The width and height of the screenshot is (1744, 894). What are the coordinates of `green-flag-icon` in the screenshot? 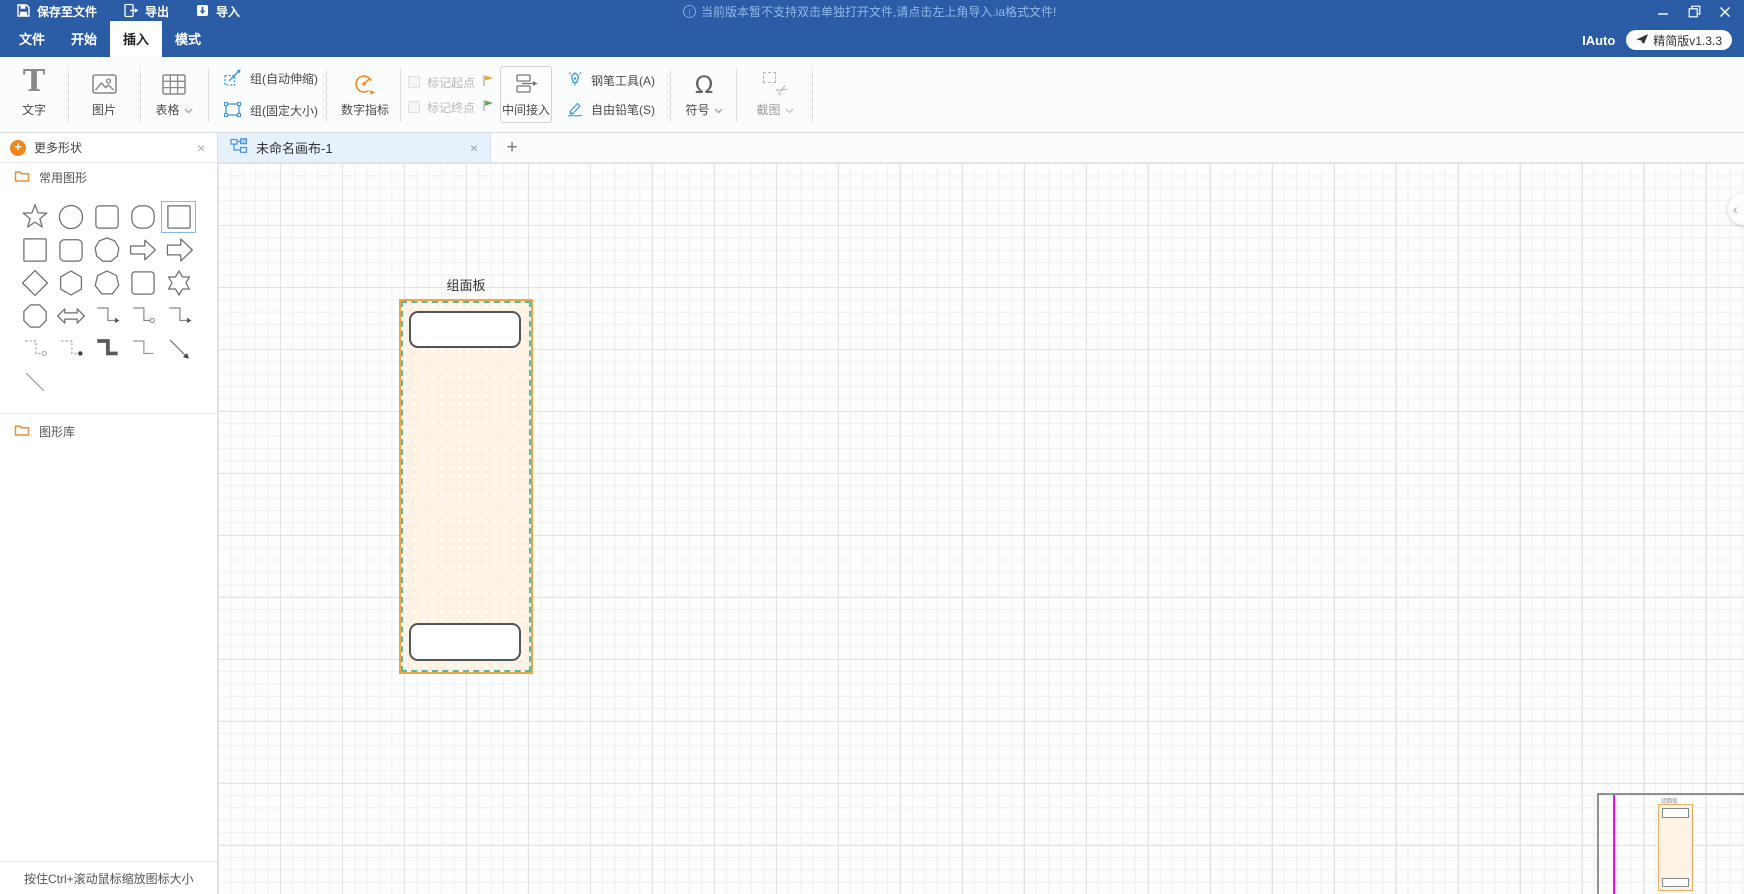 It's located at (488, 107).